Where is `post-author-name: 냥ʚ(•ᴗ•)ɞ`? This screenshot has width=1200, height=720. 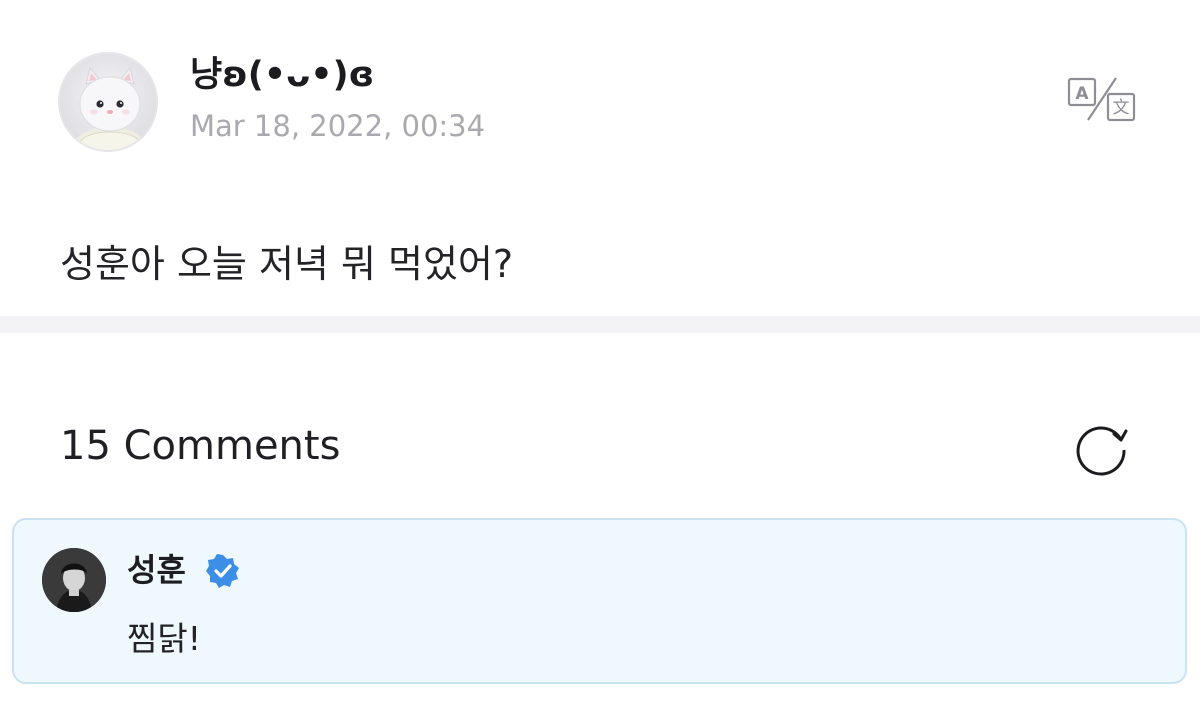 post-author-name: 냥ʚ(•ᴗ•)ɞ is located at coordinates (282, 75).